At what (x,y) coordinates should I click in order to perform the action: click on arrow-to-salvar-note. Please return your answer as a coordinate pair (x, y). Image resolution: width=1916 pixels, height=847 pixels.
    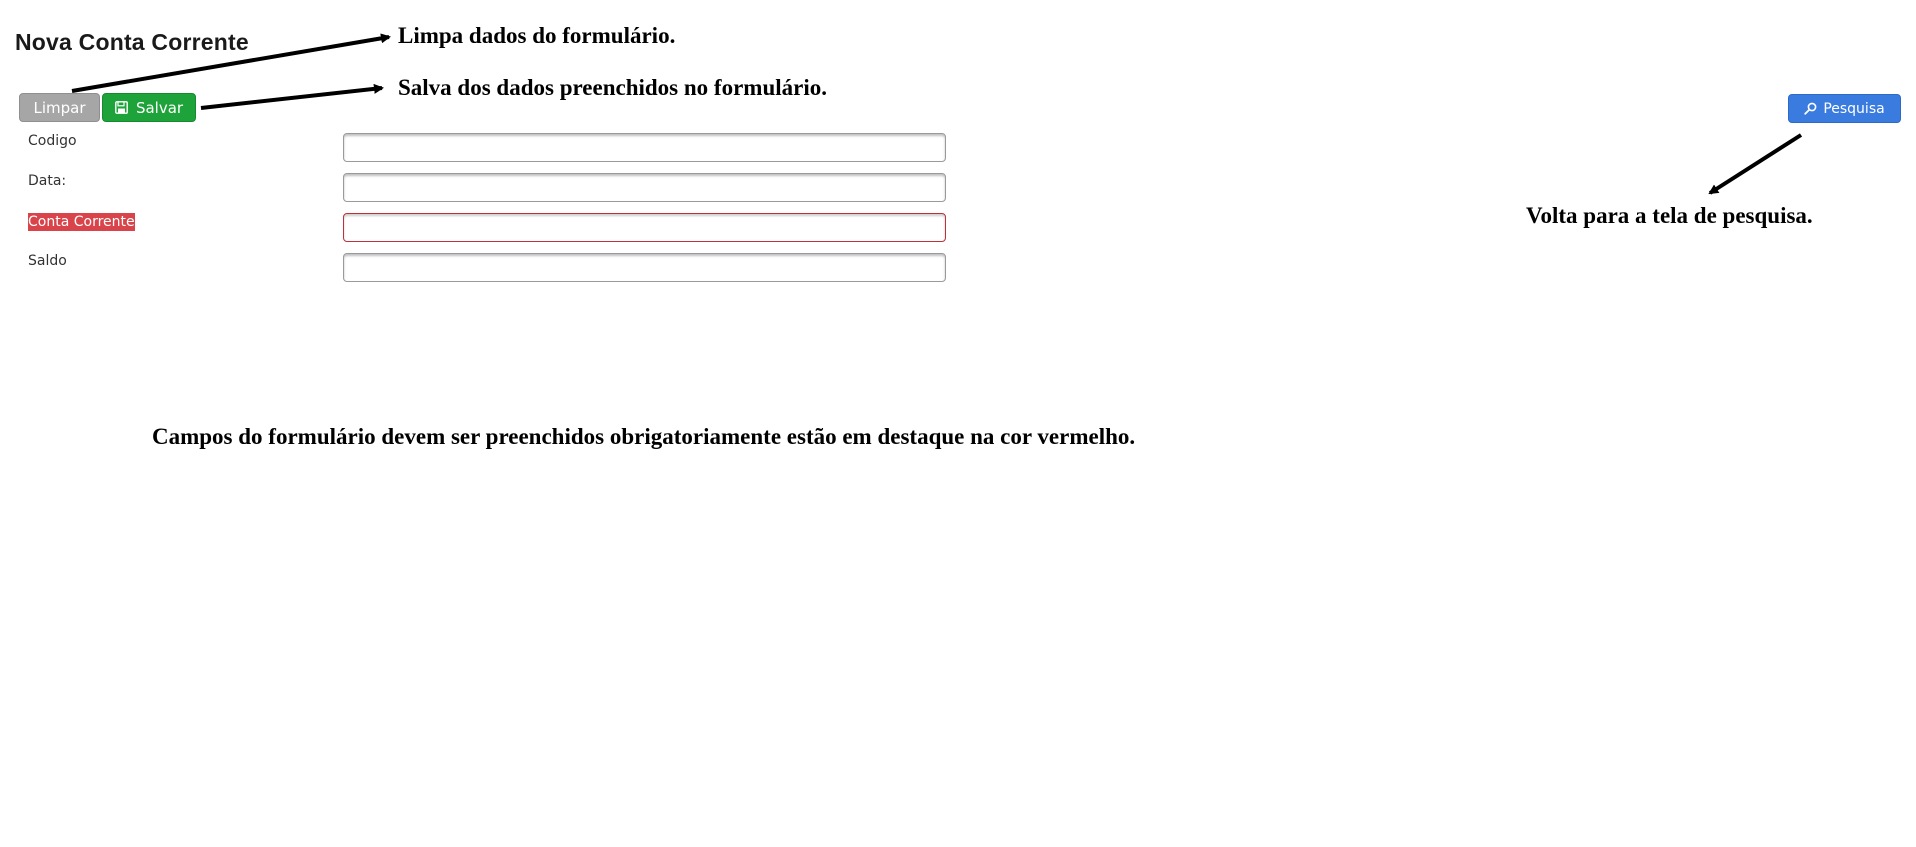
    Looking at the image, I should click on (292, 96).